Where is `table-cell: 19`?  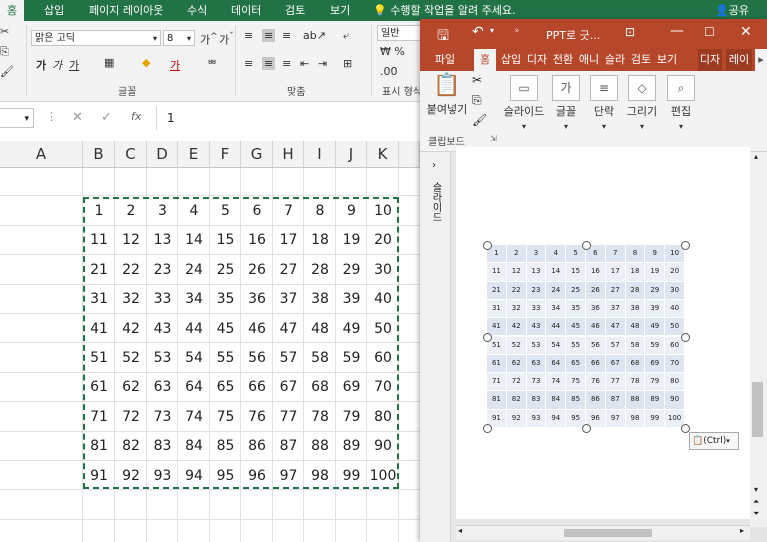 table-cell: 19 is located at coordinates (655, 272).